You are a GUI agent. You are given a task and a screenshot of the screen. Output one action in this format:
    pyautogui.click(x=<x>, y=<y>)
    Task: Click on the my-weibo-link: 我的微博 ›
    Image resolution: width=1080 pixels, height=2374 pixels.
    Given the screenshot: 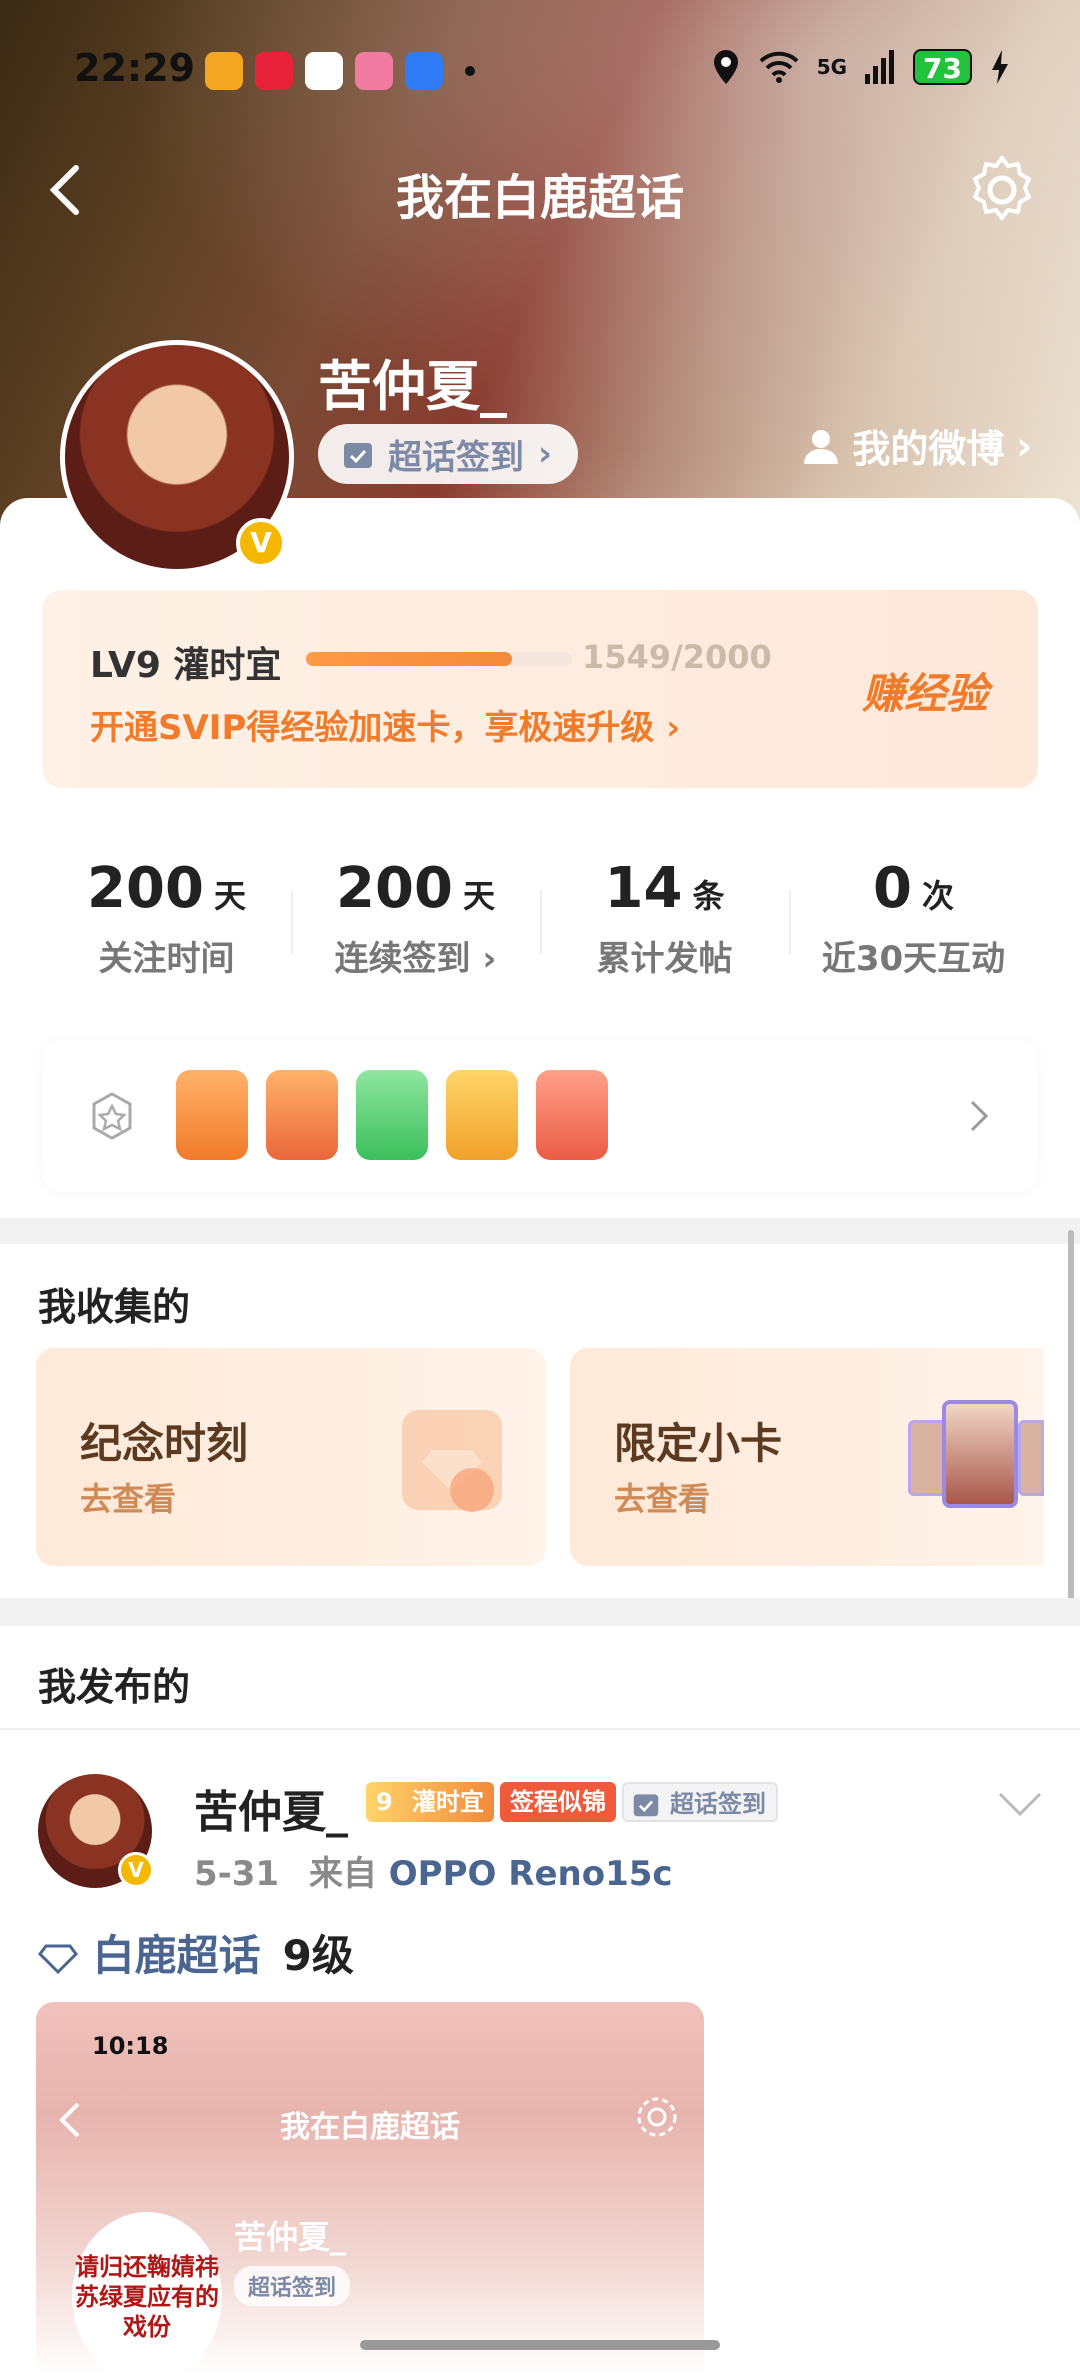 What is the action you would take?
    pyautogui.click(x=917, y=445)
    